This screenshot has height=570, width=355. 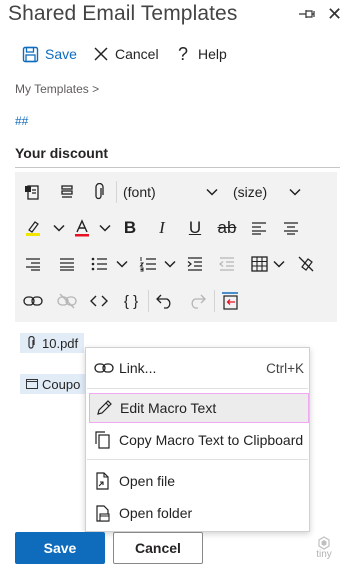 What do you see at coordinates (168, 408) in the screenshot?
I see `menu-item-label: Edit Macro Text` at bounding box center [168, 408].